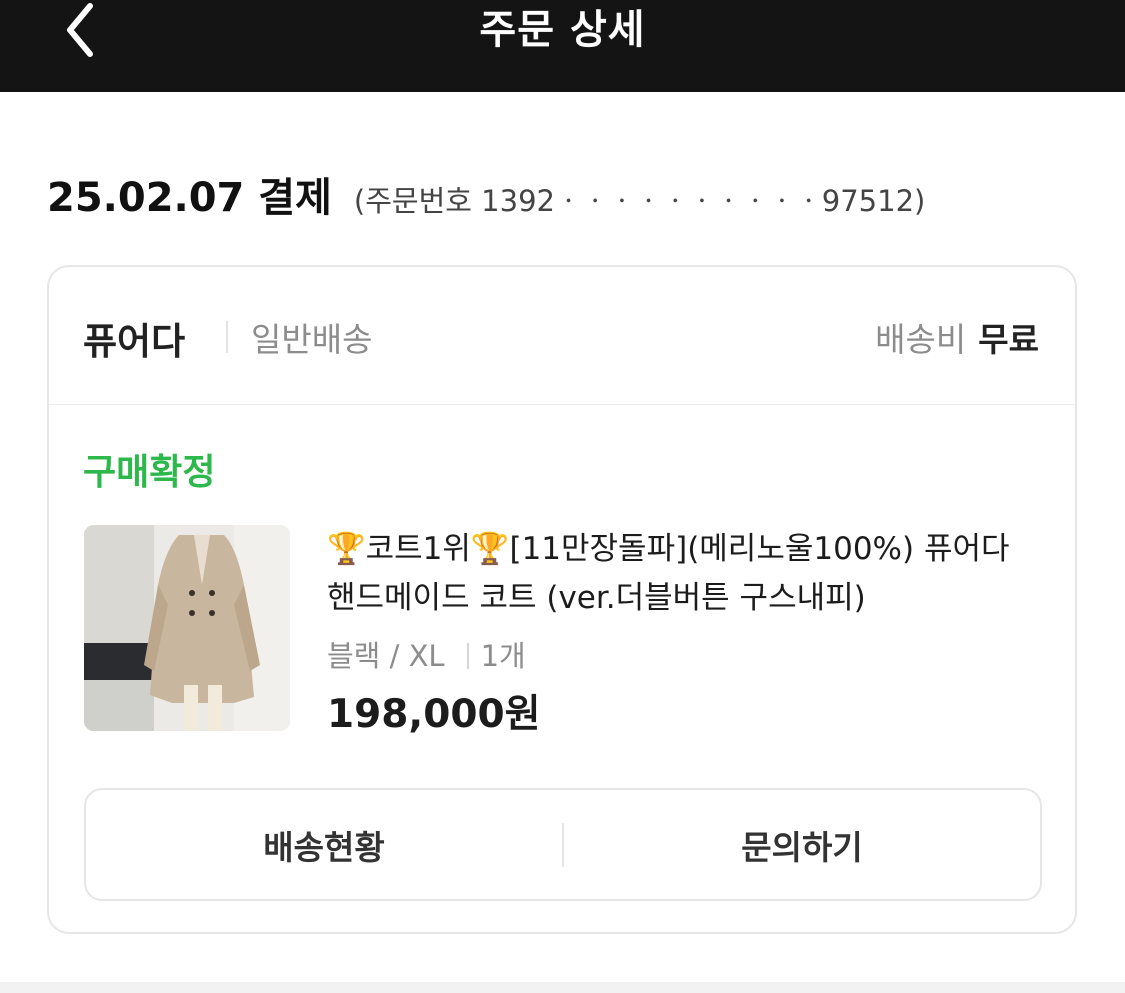 The width and height of the screenshot is (1125, 993). I want to click on seller-header: 퓨어다 일반배송 배송비 무료, so click(562, 336).